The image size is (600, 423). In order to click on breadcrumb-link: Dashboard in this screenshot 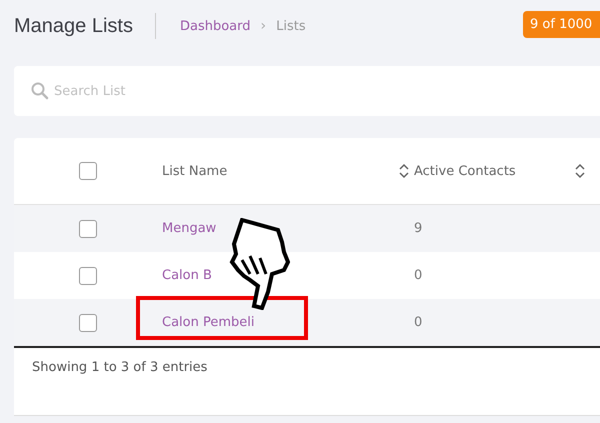, I will do `click(215, 26)`.